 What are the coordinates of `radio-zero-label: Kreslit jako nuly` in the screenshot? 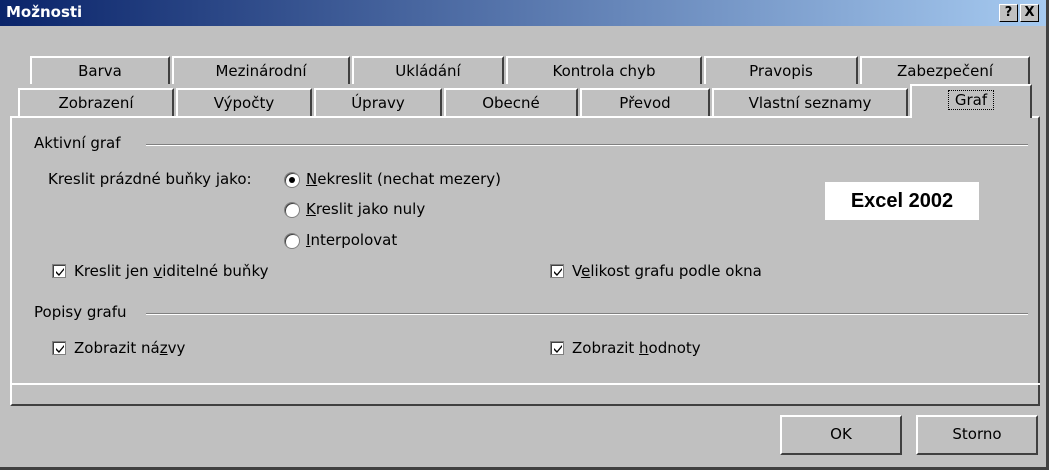 It's located at (365, 209).